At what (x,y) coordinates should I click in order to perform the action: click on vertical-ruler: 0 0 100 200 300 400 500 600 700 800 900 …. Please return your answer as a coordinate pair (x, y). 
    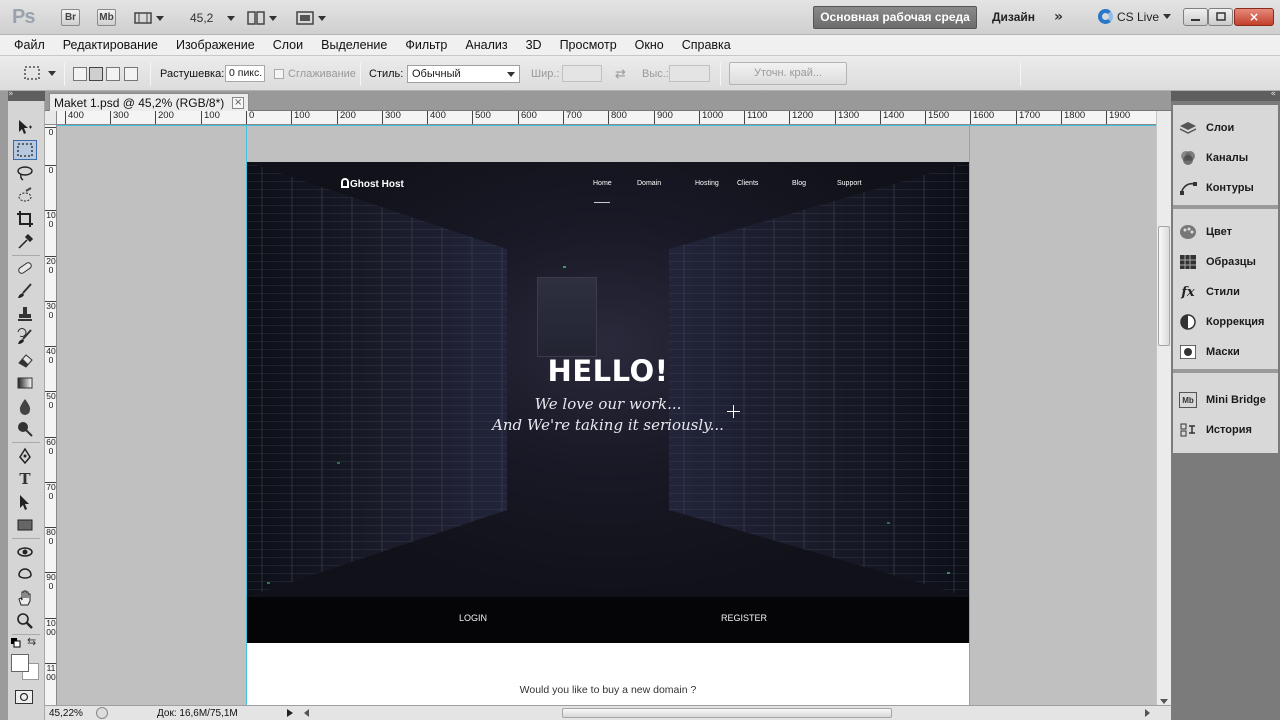
    Looking at the image, I should click on (51, 415).